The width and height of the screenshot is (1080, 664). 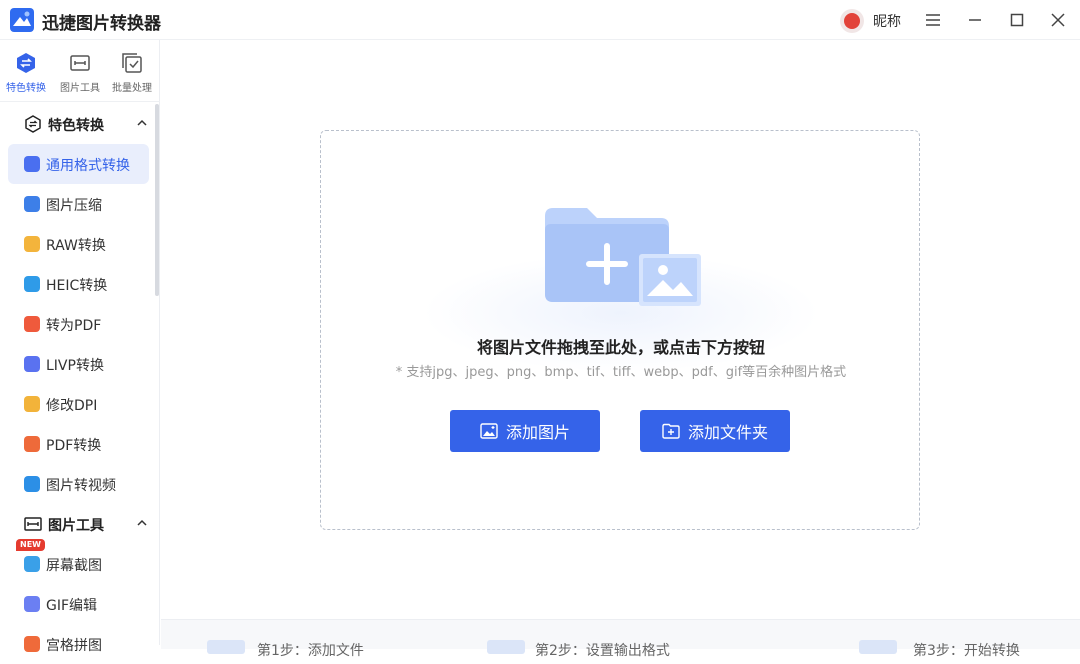 What do you see at coordinates (623, 257) in the screenshot?
I see `add-folder-illustration-icon` at bounding box center [623, 257].